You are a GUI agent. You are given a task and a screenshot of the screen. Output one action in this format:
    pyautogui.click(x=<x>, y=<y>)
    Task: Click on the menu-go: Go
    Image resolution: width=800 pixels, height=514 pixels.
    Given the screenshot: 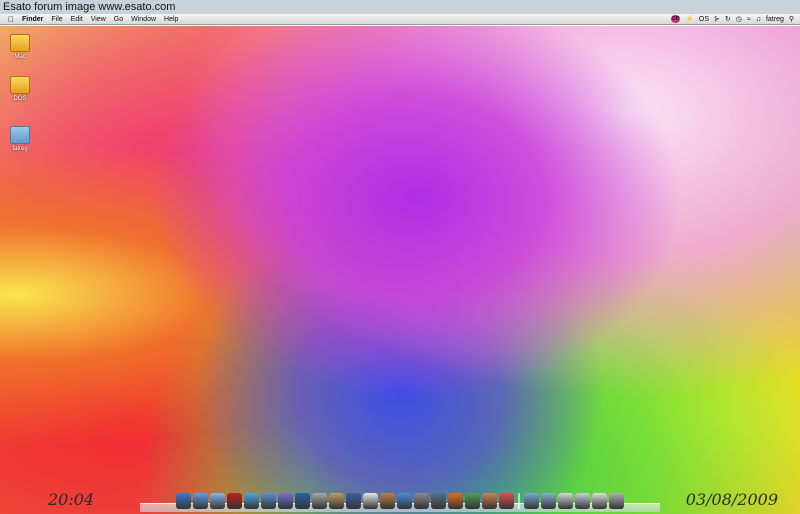 What is the action you would take?
    pyautogui.click(x=118, y=19)
    